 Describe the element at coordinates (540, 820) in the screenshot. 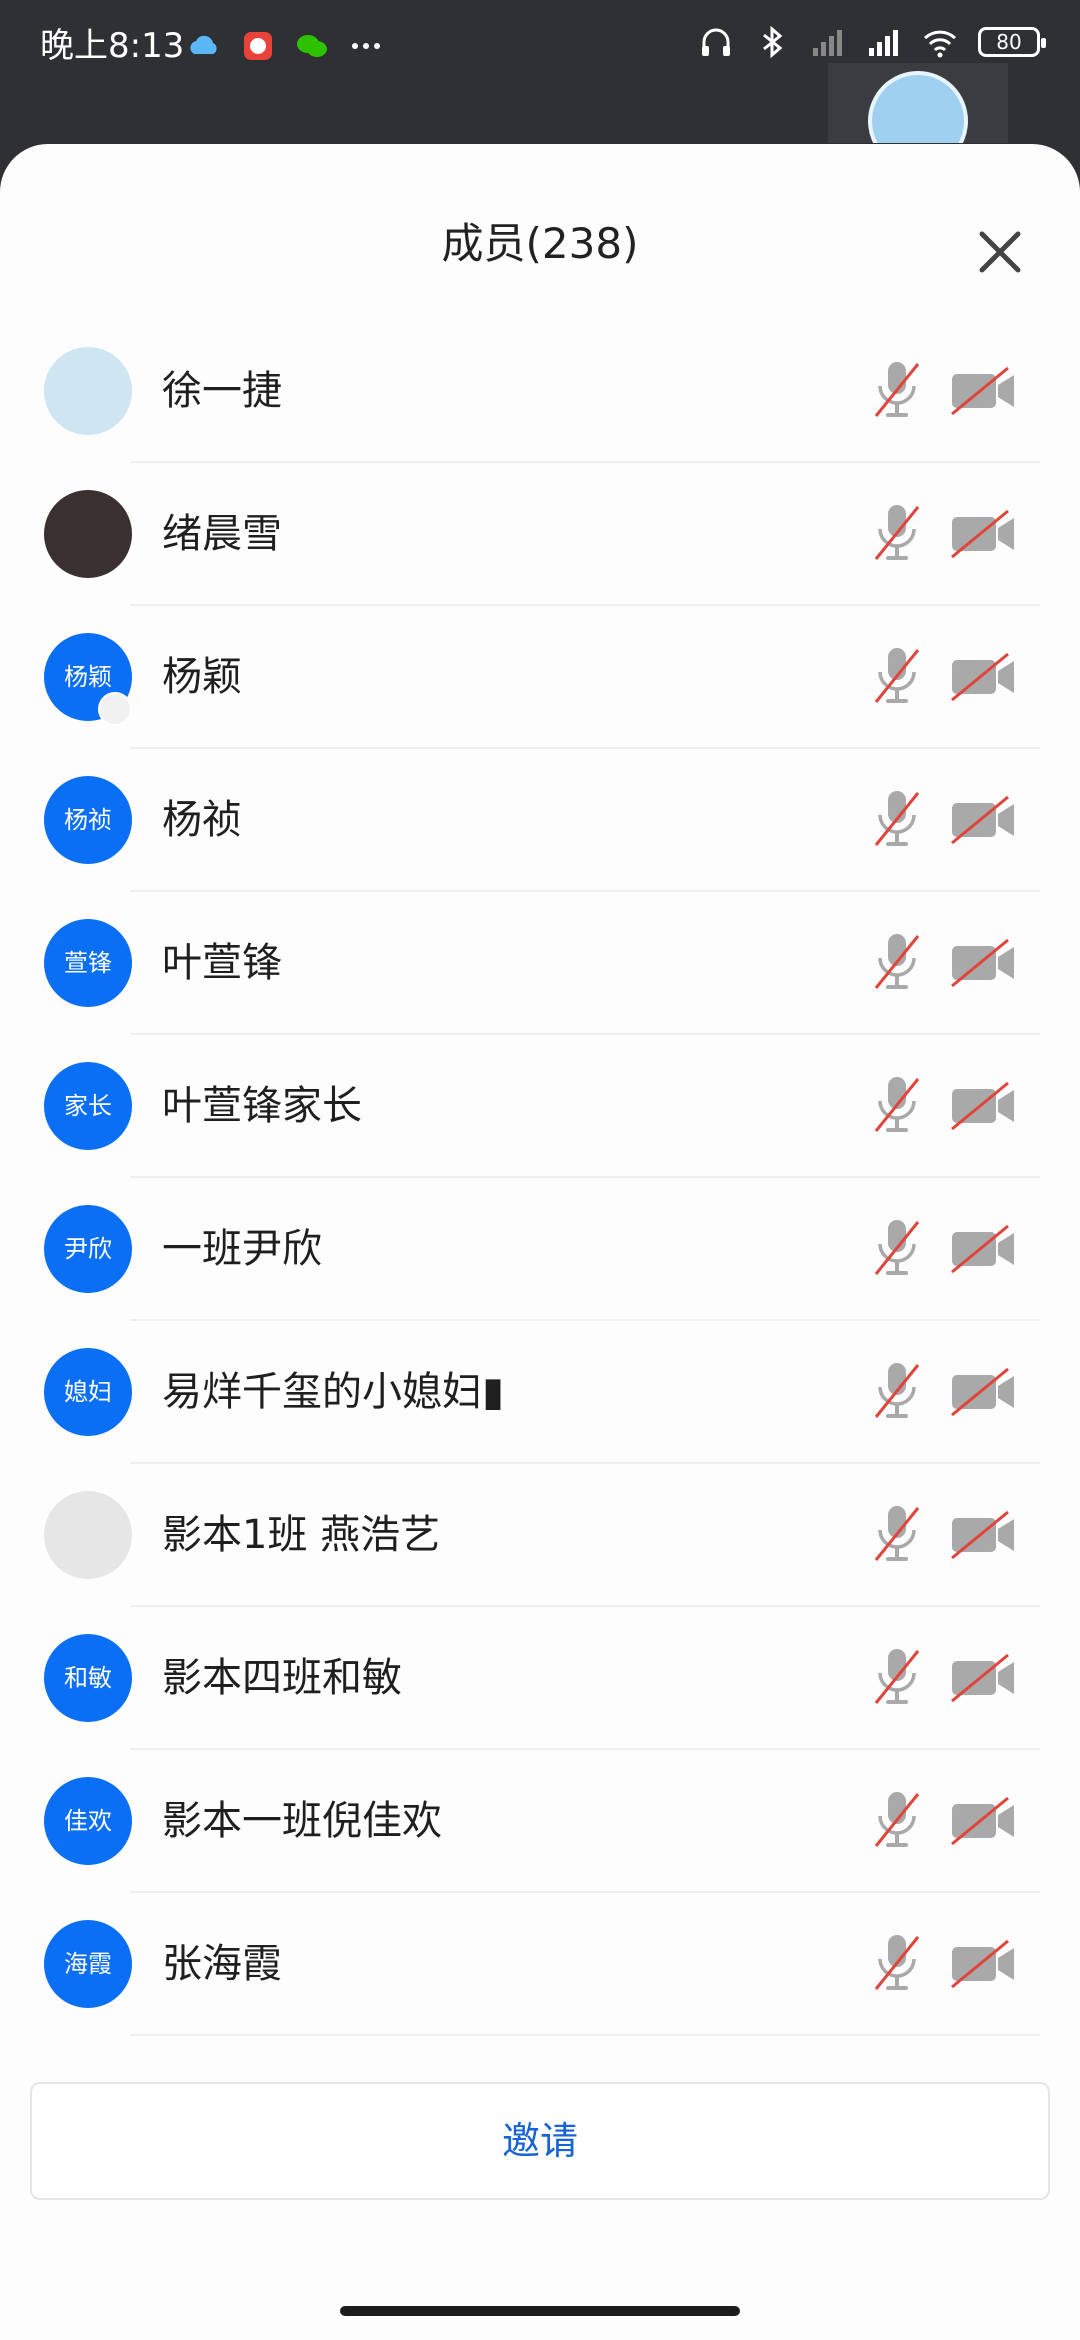

I see `member-row: 杨祯 杨祯` at that location.